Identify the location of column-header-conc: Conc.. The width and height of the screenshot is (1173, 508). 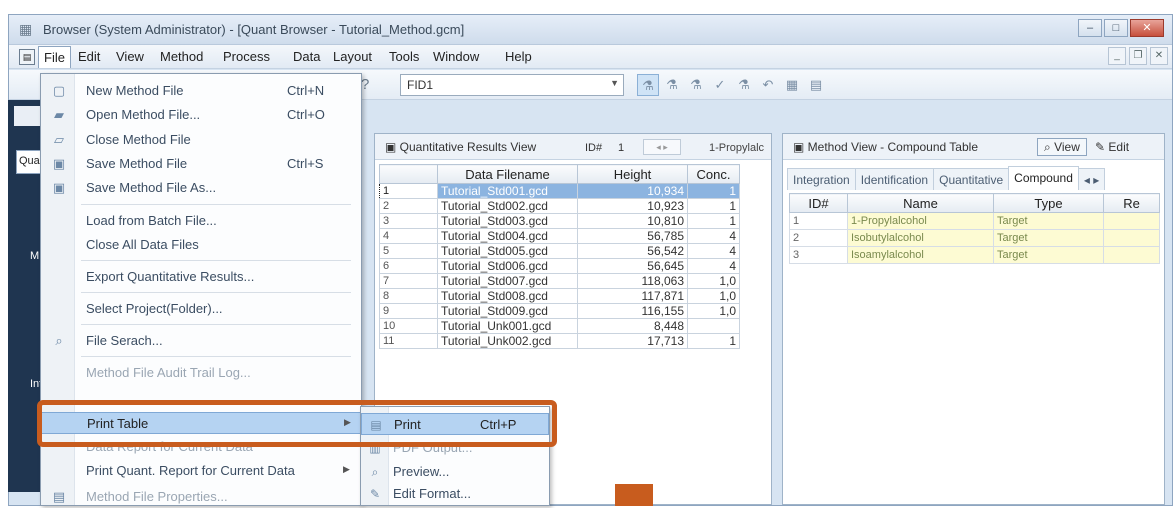
(713, 174).